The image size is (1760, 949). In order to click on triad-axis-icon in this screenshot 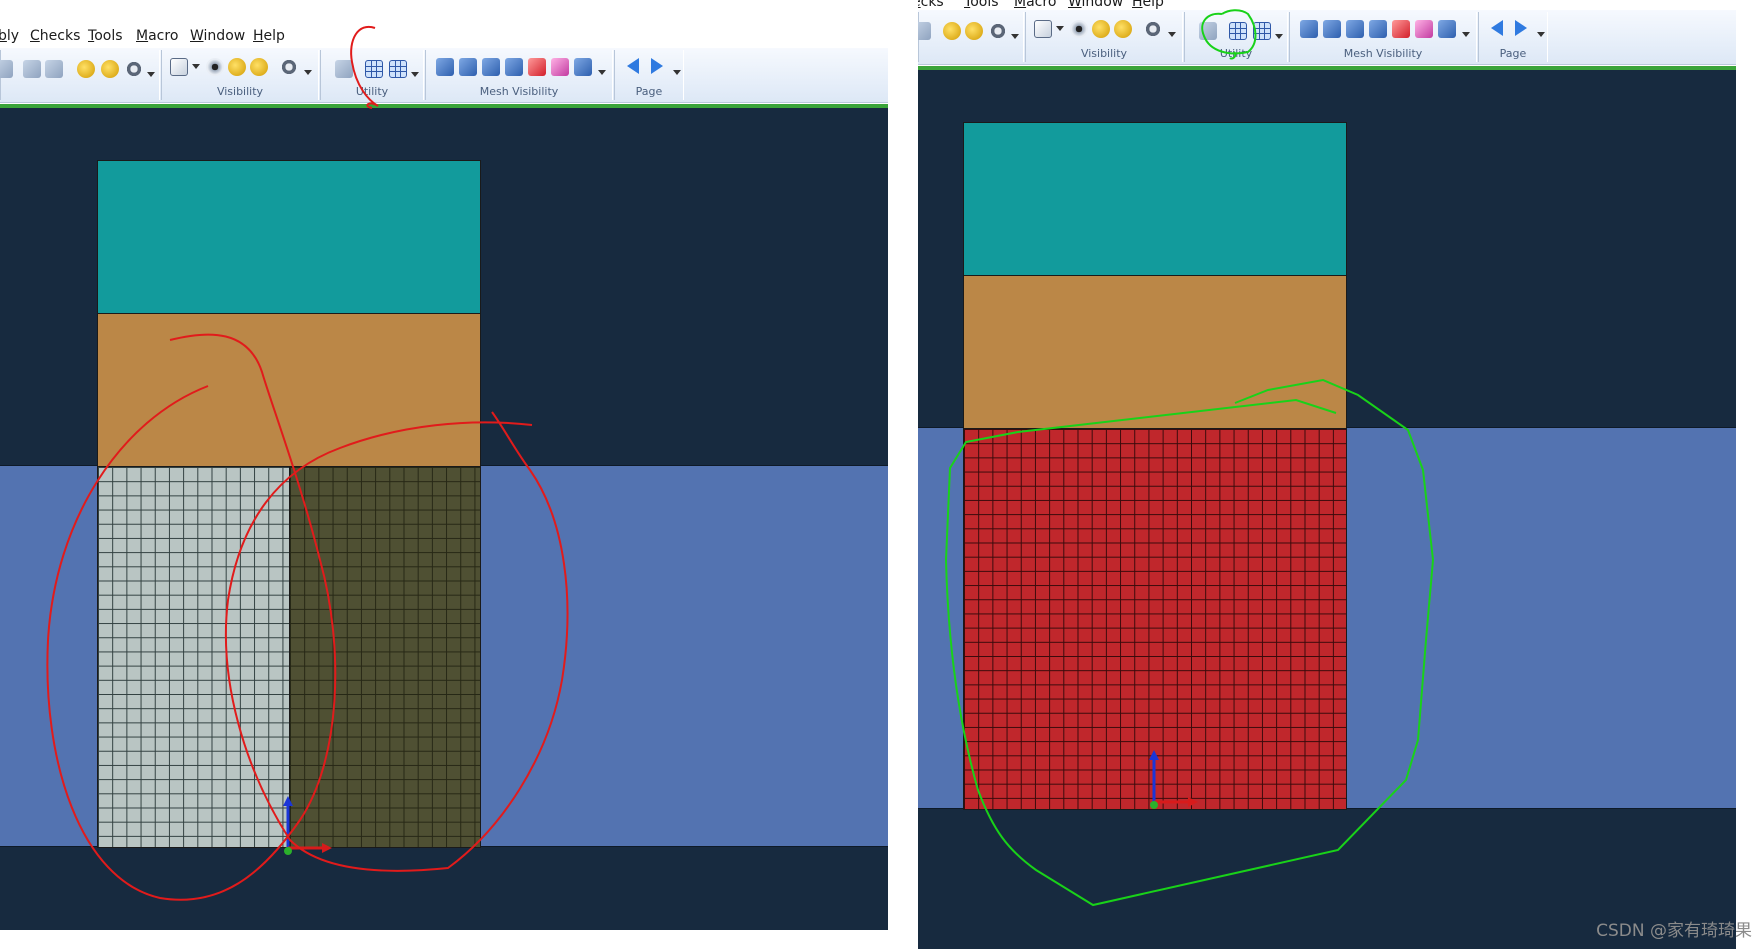, I will do `click(1173, 779)`.